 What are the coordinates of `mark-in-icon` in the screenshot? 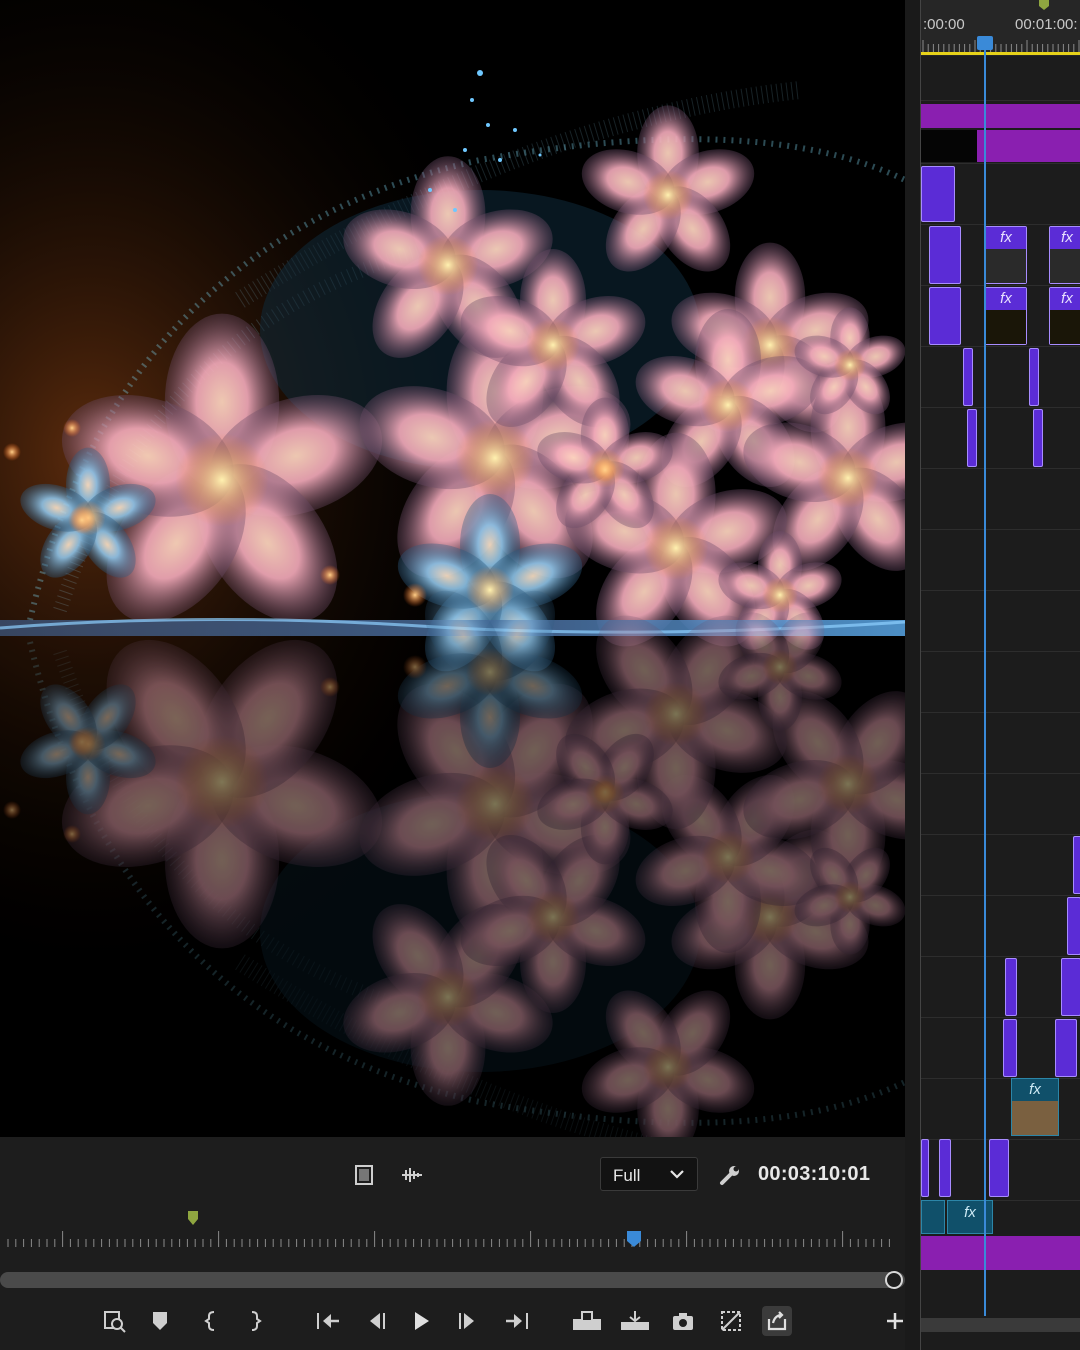 It's located at (211, 1321).